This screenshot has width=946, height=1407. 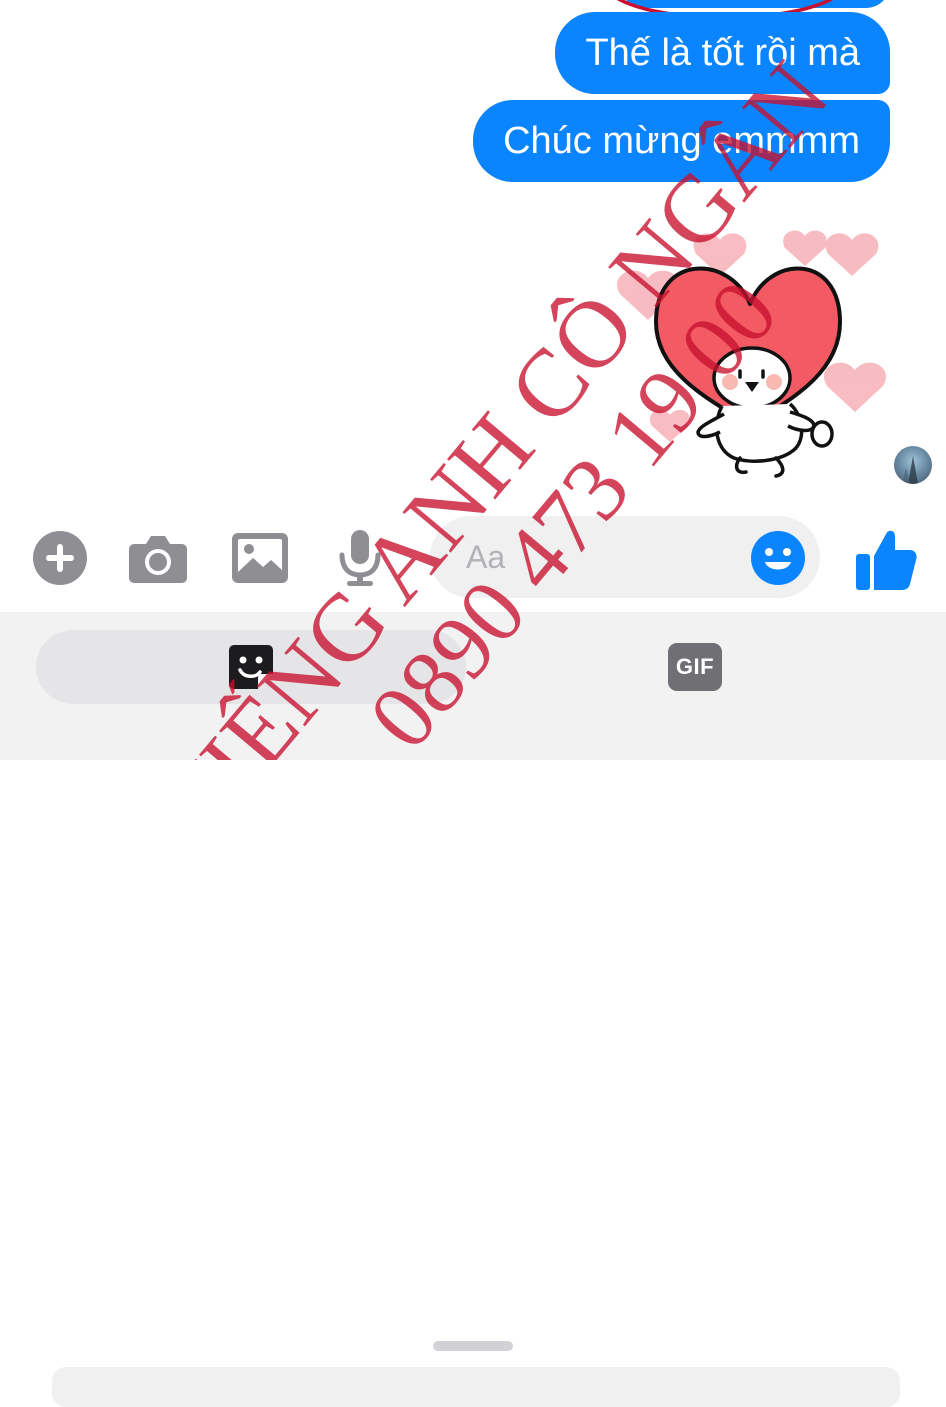 I want to click on message-bubble: Thế là tốt rồi mà, so click(x=722, y=53).